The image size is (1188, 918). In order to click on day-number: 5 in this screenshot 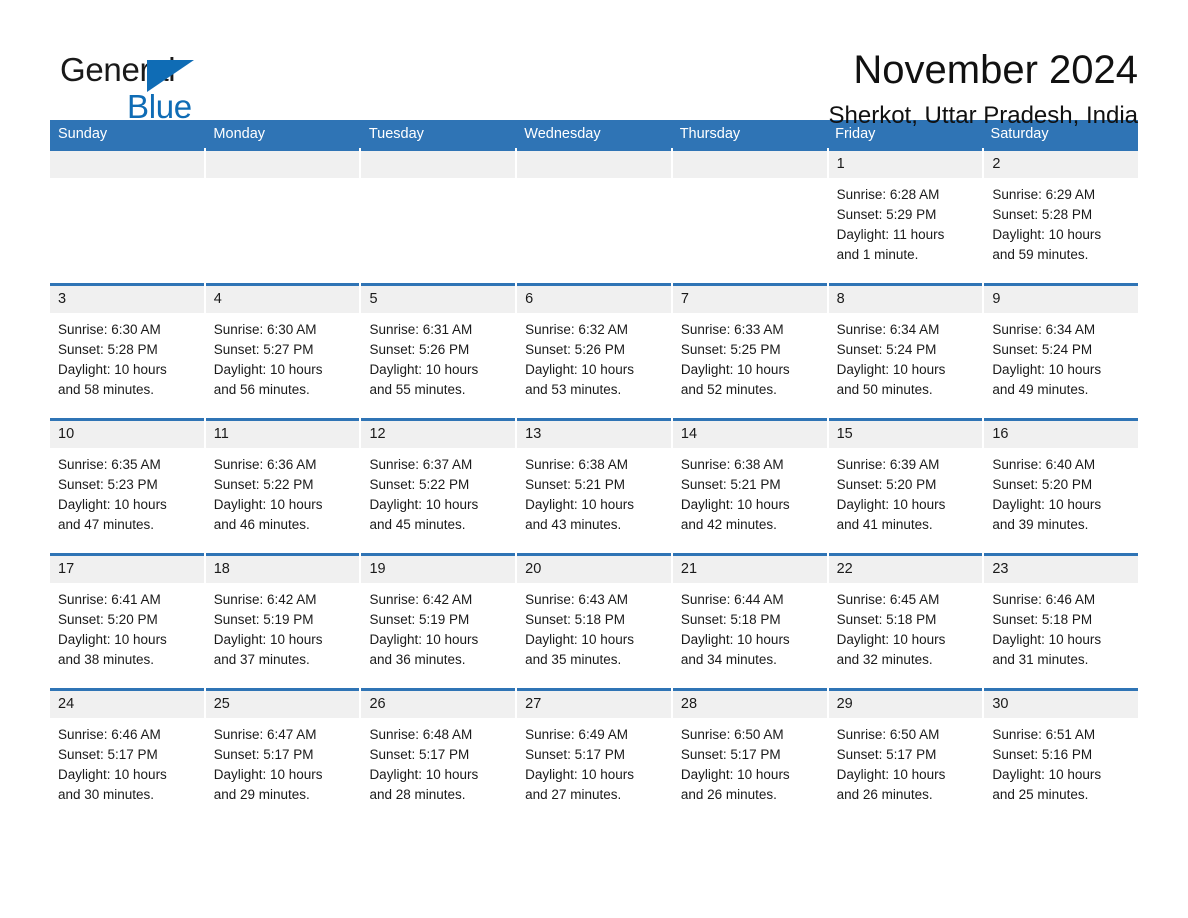, I will do `click(438, 299)`.